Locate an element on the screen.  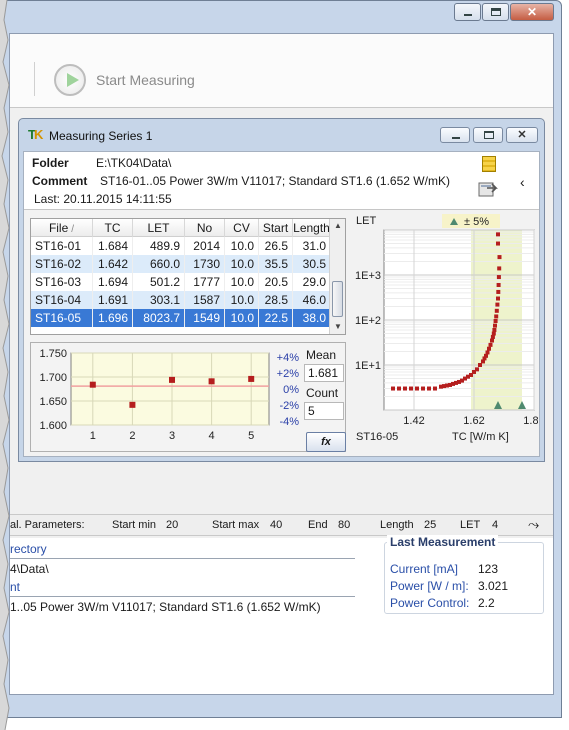
series-close-button: ✕ is located at coordinates (522, 135).